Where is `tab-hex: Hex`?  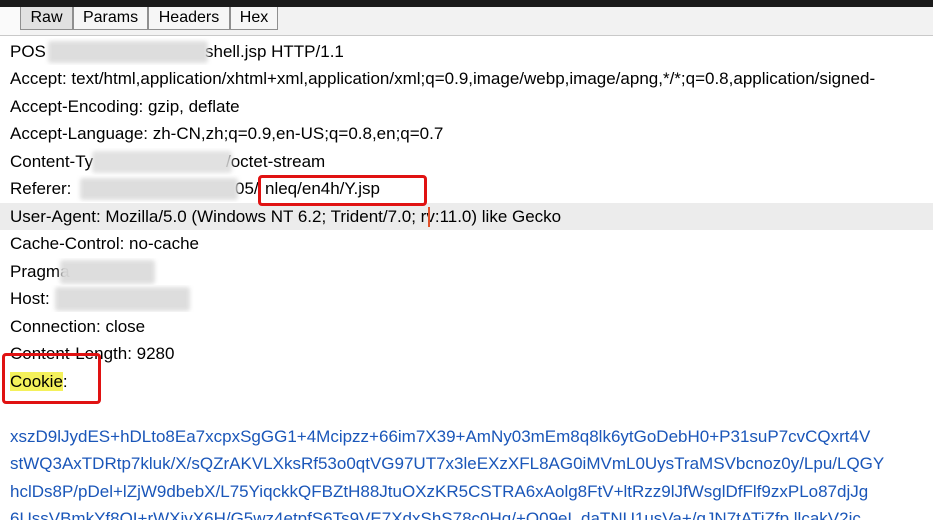 tab-hex: Hex is located at coordinates (254, 18).